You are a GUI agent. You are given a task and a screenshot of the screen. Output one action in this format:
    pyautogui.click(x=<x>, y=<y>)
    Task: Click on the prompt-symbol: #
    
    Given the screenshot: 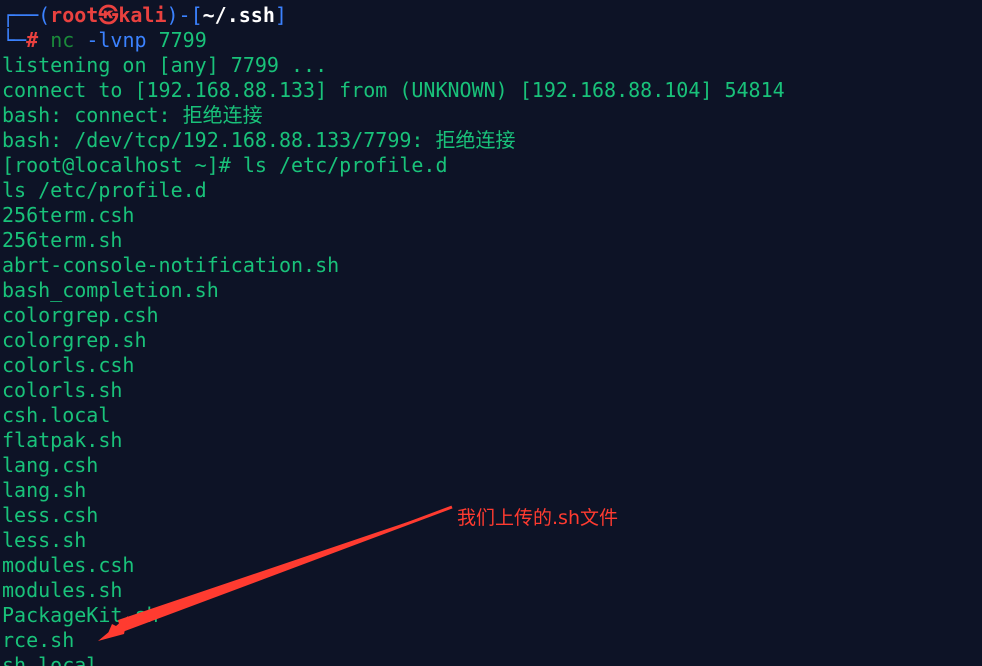 What is the action you would take?
    pyautogui.click(x=32, y=40)
    